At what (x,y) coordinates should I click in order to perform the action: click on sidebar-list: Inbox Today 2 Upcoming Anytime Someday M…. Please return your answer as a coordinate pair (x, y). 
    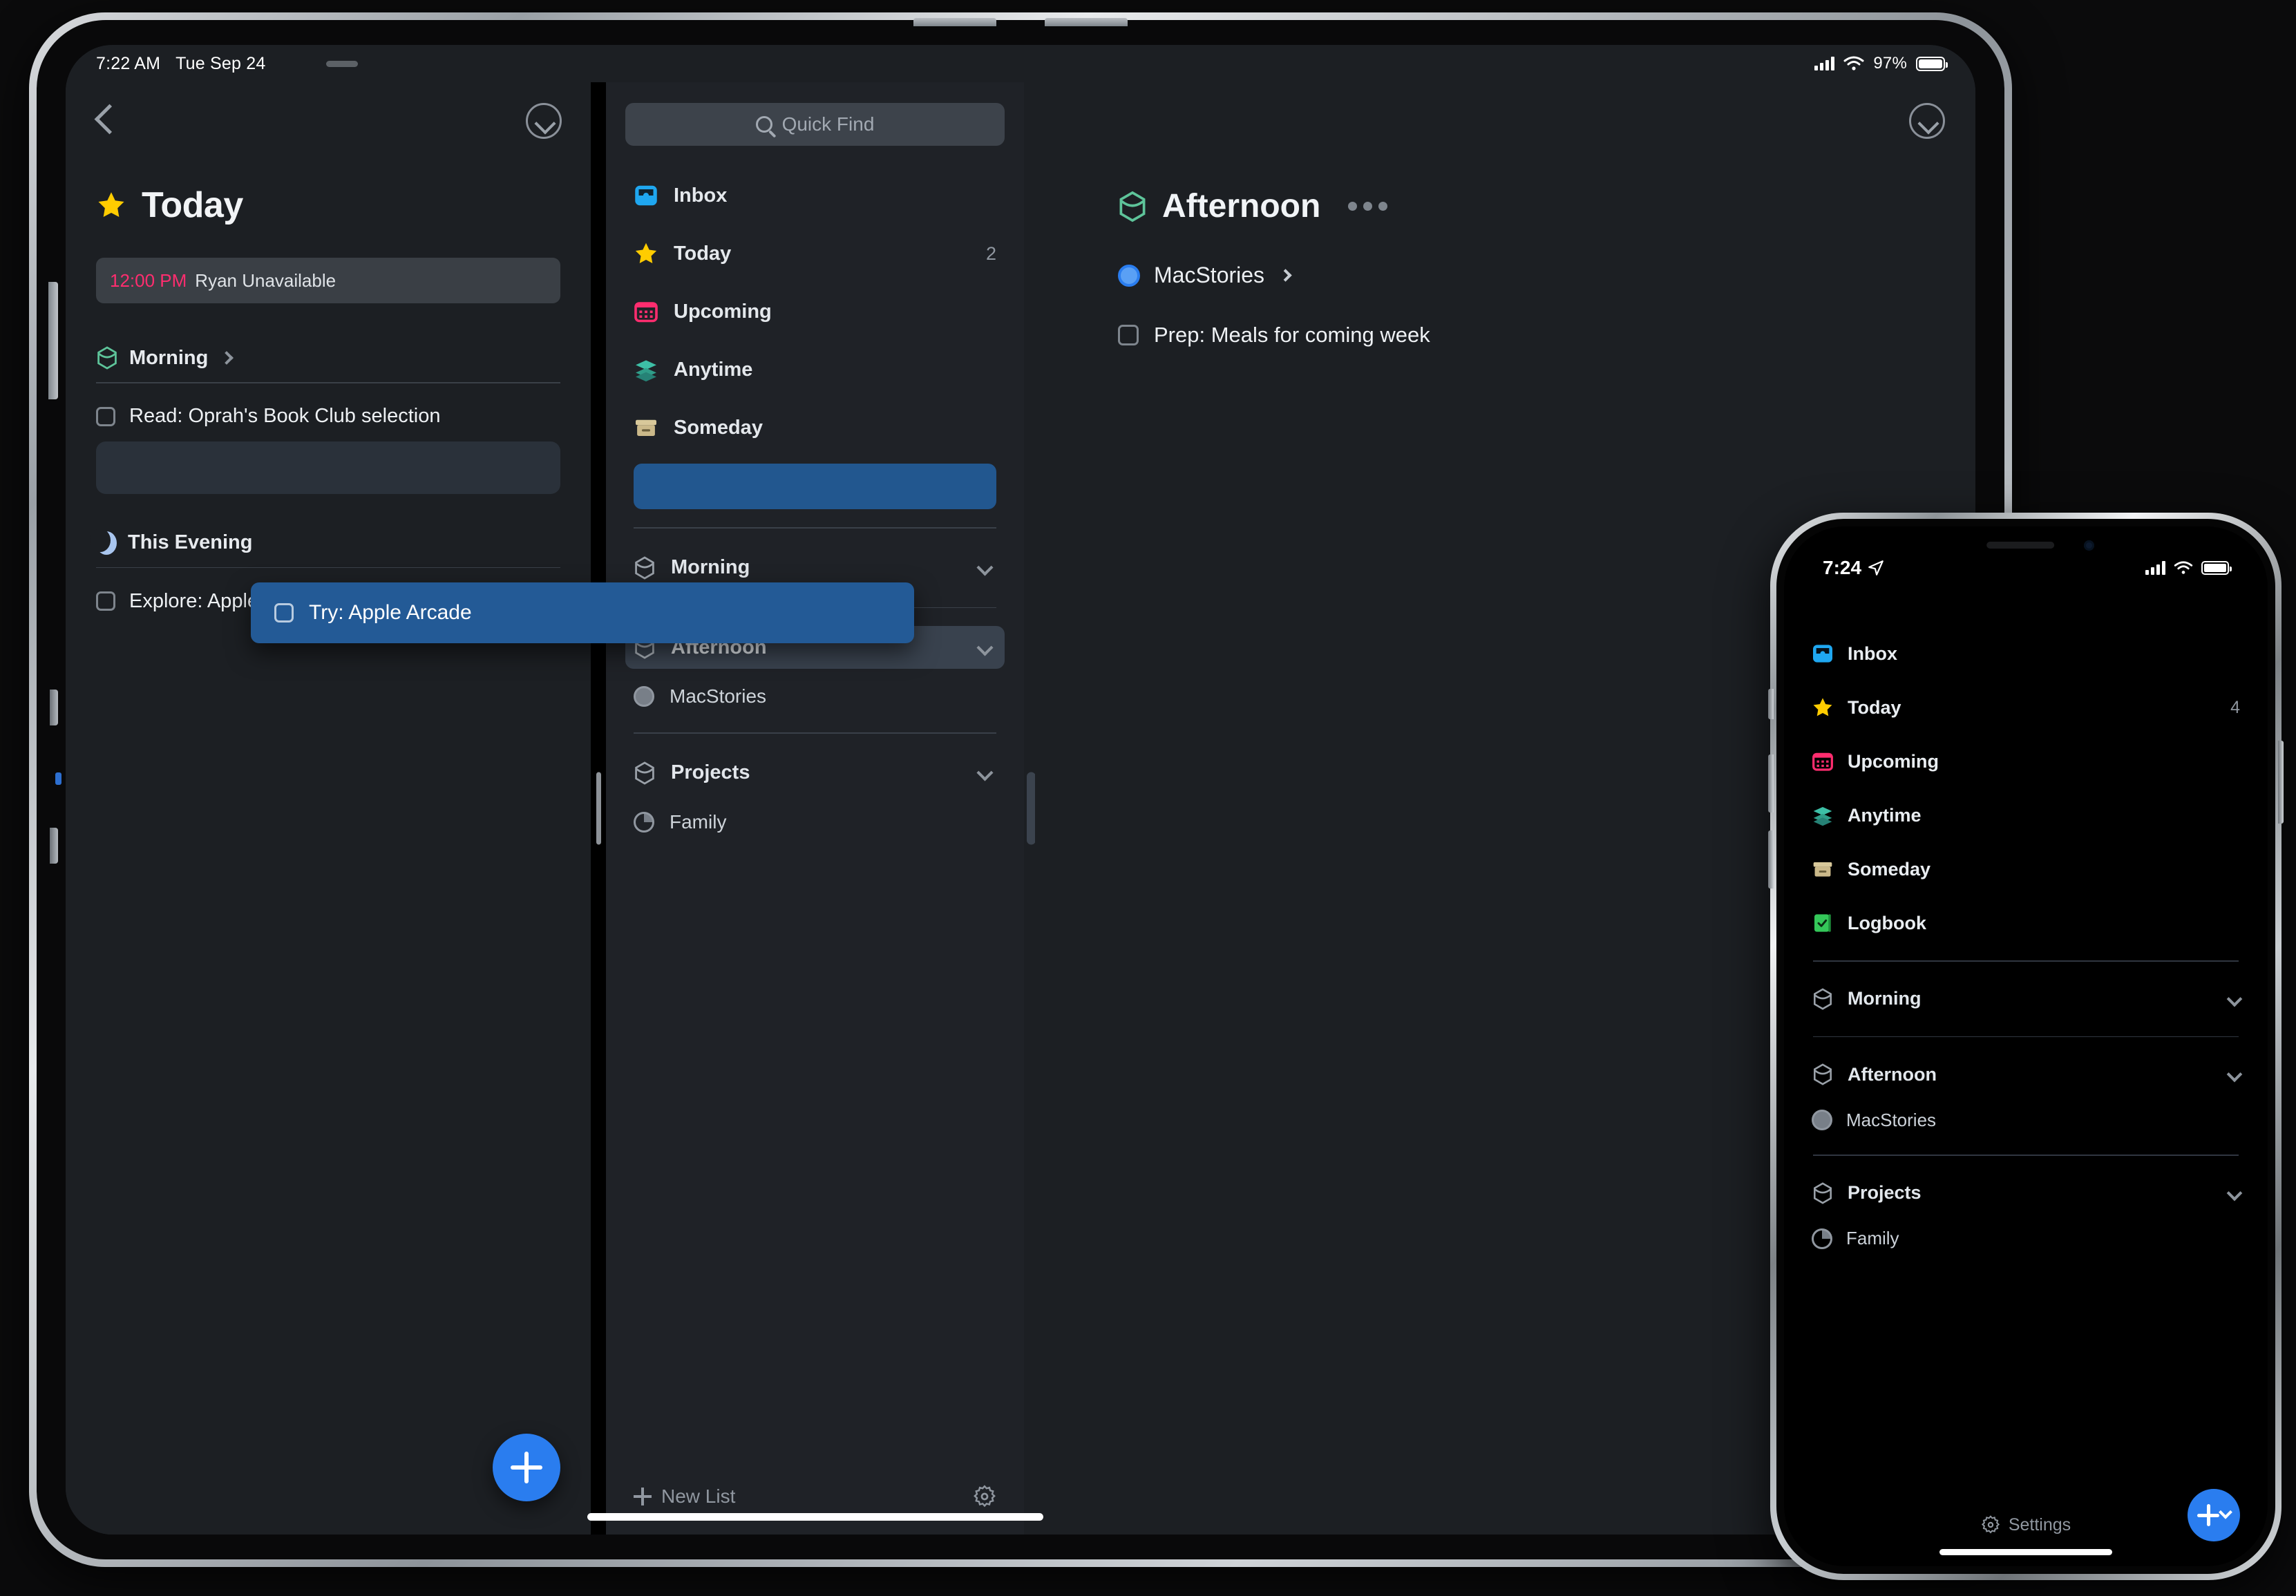
    Looking at the image, I should click on (815, 802).